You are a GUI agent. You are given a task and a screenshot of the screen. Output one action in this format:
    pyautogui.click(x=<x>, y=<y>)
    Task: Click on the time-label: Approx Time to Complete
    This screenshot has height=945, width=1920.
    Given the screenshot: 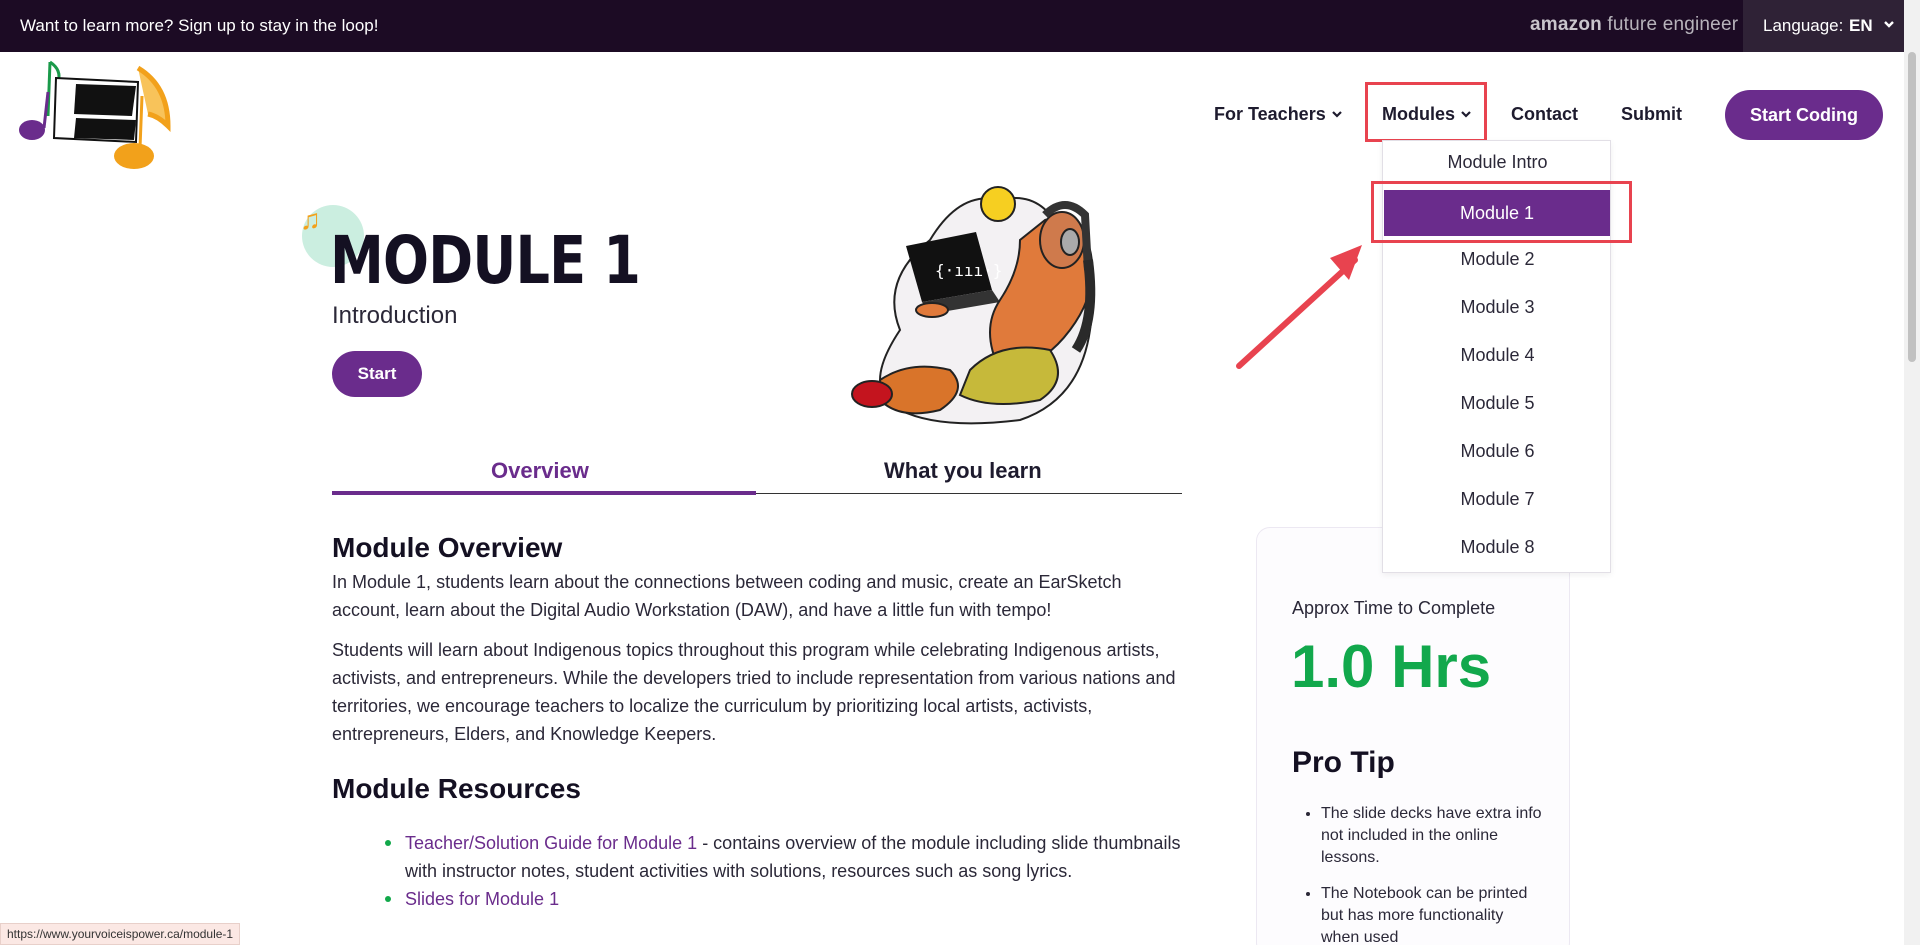 What is the action you would take?
    pyautogui.click(x=1394, y=608)
    